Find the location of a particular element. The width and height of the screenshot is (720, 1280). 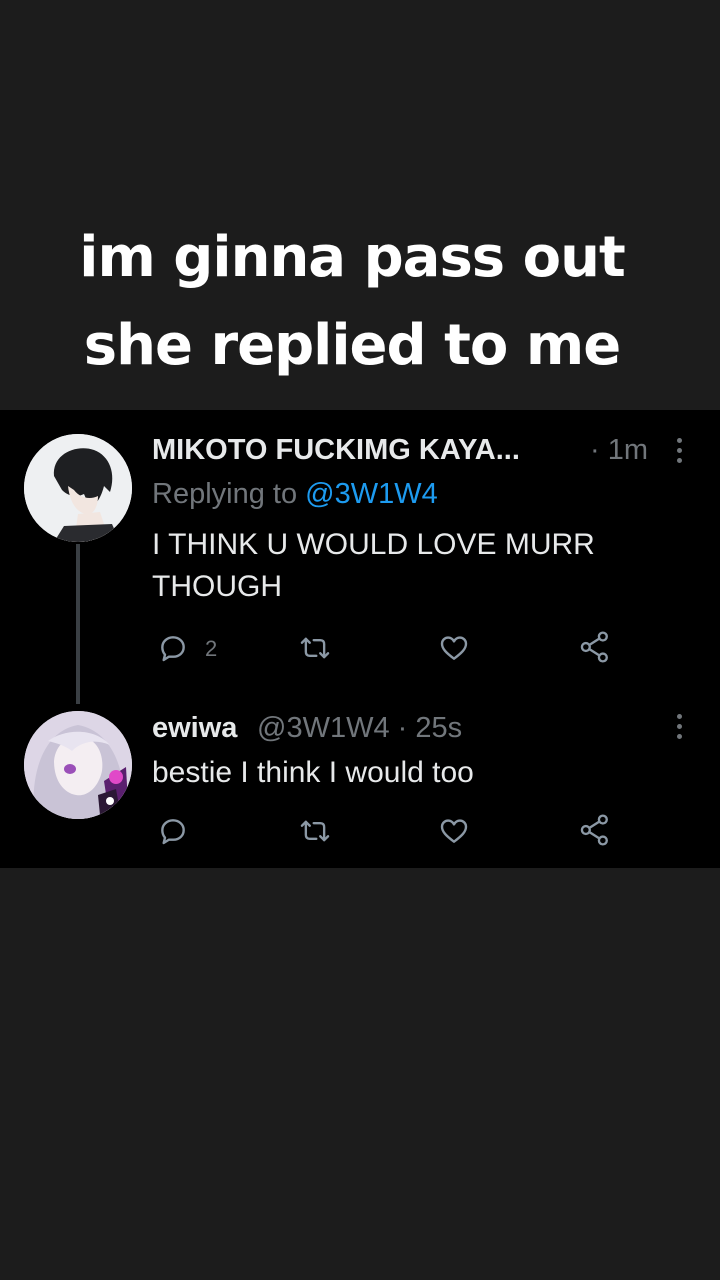

tweet1-reply-icon is located at coordinates (173, 648).